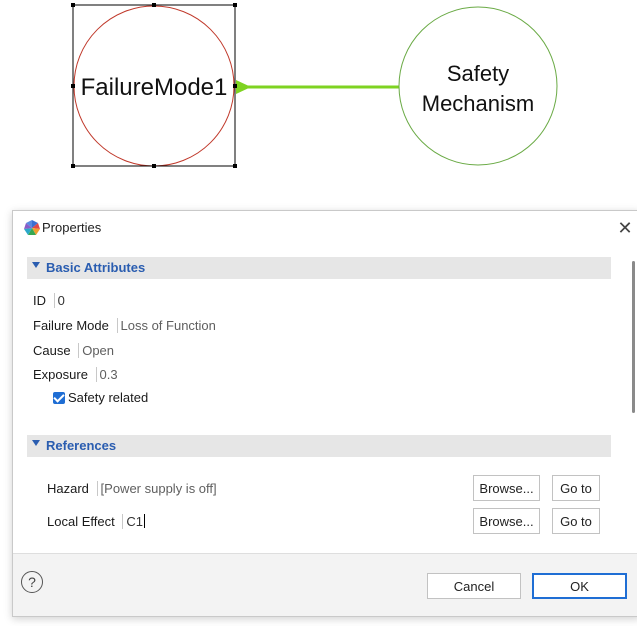 This screenshot has height=626, width=637. What do you see at coordinates (144, 521) in the screenshot?
I see `text-caret` at bounding box center [144, 521].